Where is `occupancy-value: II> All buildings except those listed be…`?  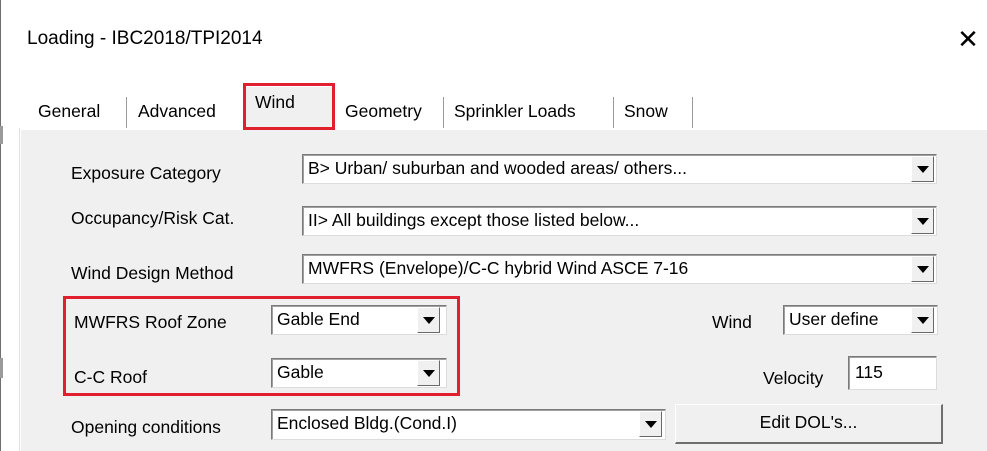
occupancy-value: II> All buildings except those listed be… is located at coordinates (474, 220).